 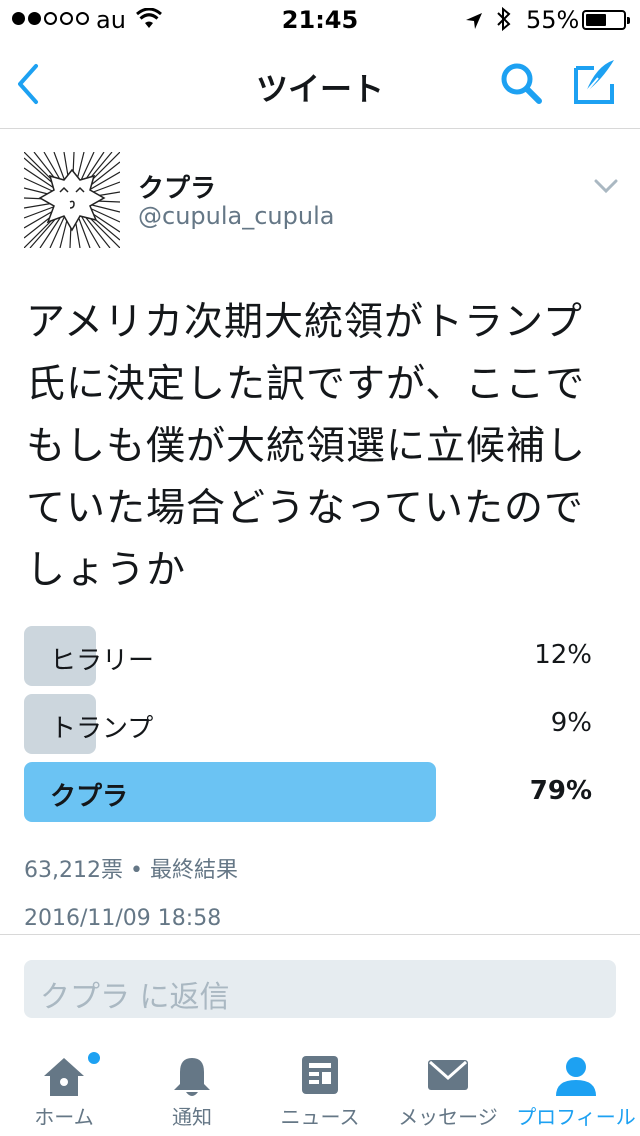 I want to click on tab-bar: ホーム 通知 ニュース メッセージ プロフィール, so click(x=320, y=1086).